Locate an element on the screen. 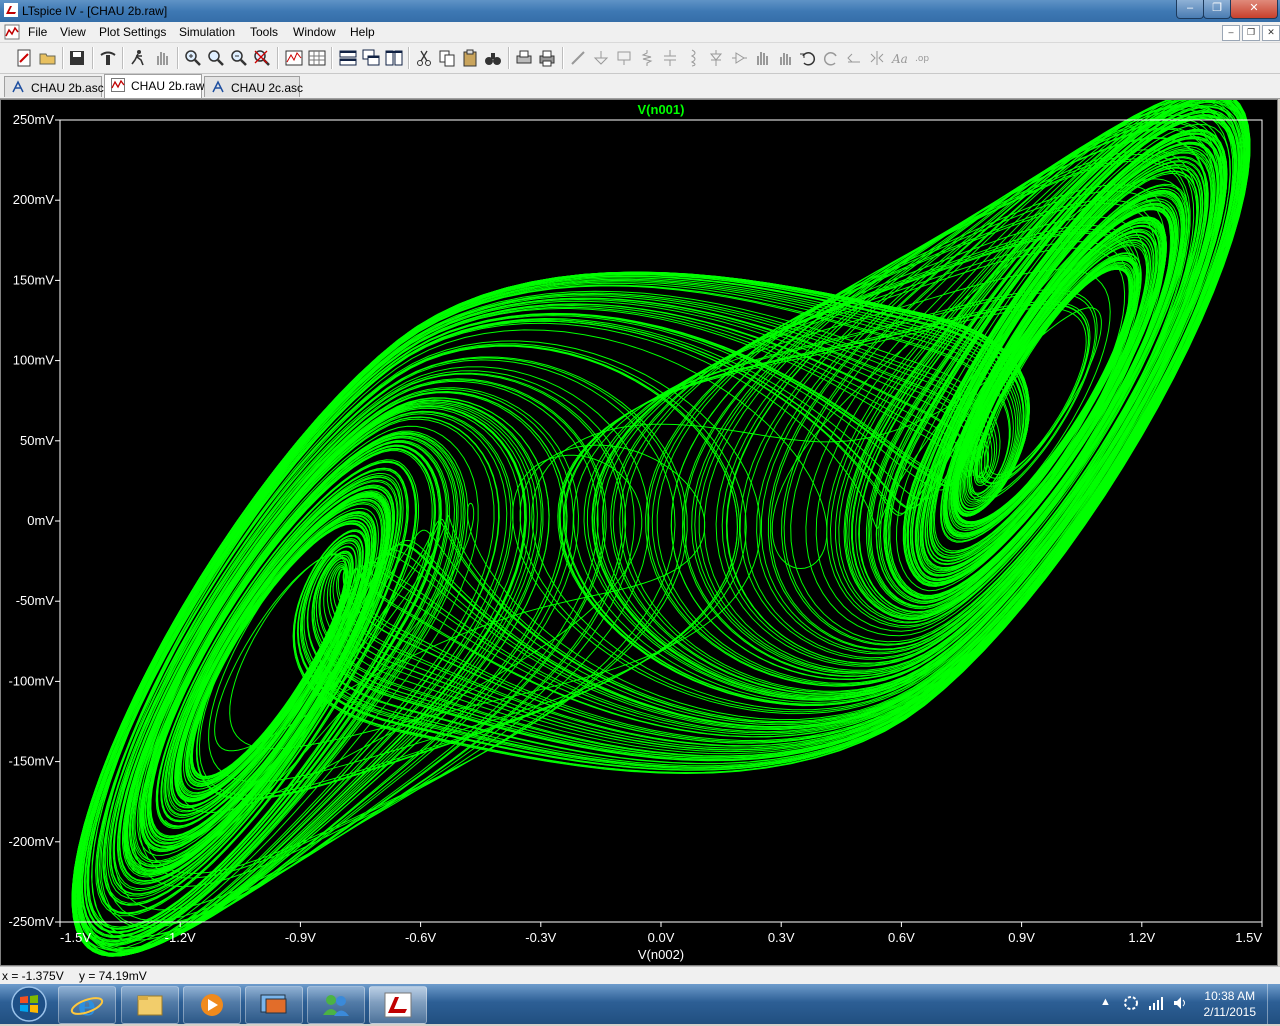  y-tick-label: -150mV is located at coordinates (31, 761).